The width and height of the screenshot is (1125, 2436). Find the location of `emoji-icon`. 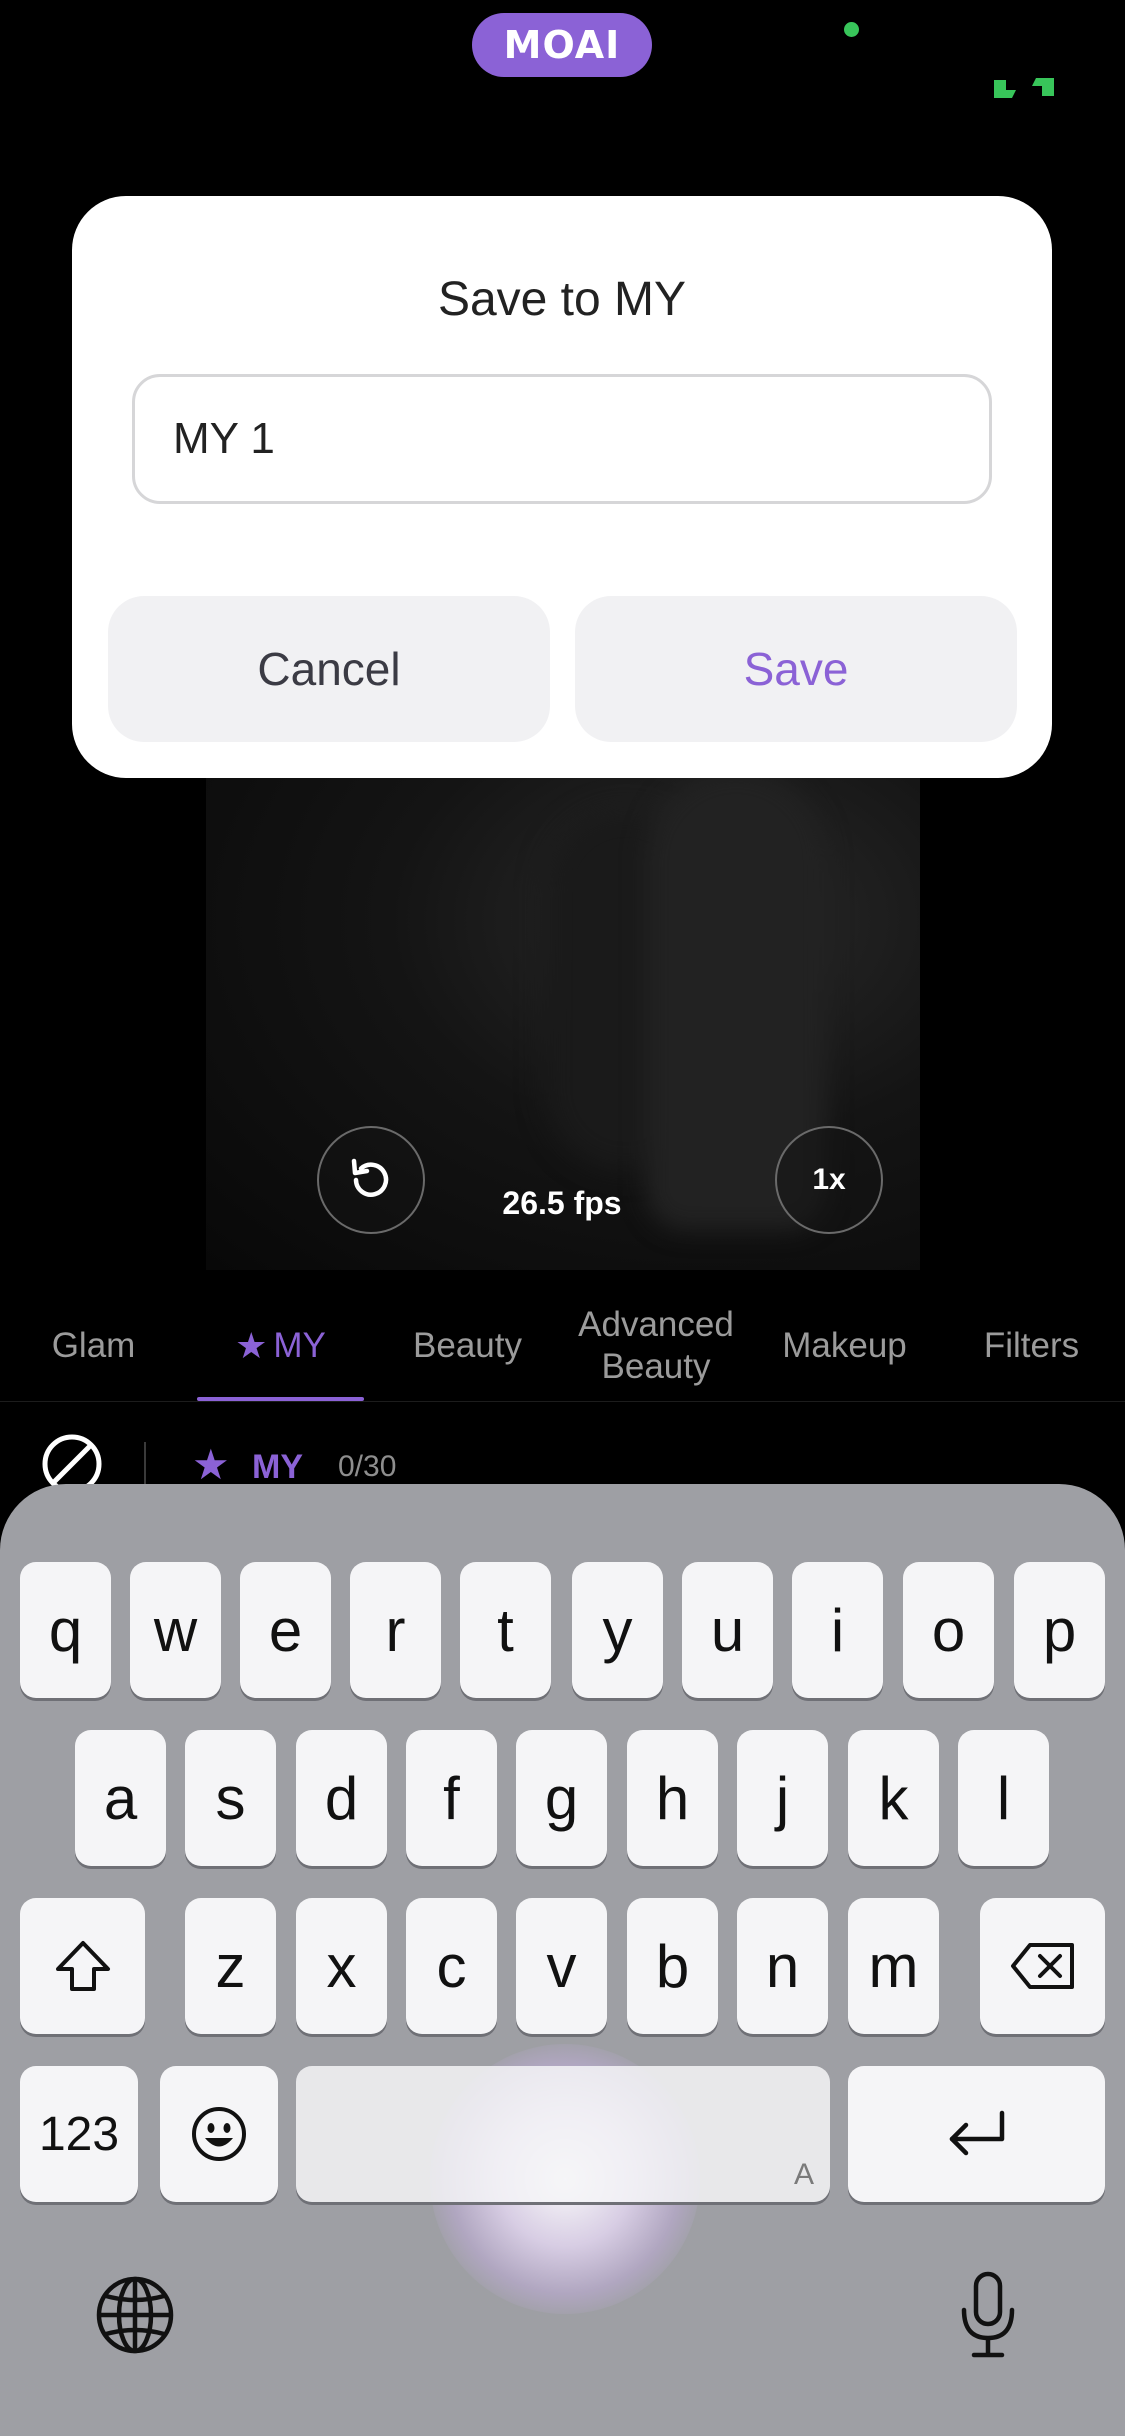

emoji-icon is located at coordinates (219, 2134).